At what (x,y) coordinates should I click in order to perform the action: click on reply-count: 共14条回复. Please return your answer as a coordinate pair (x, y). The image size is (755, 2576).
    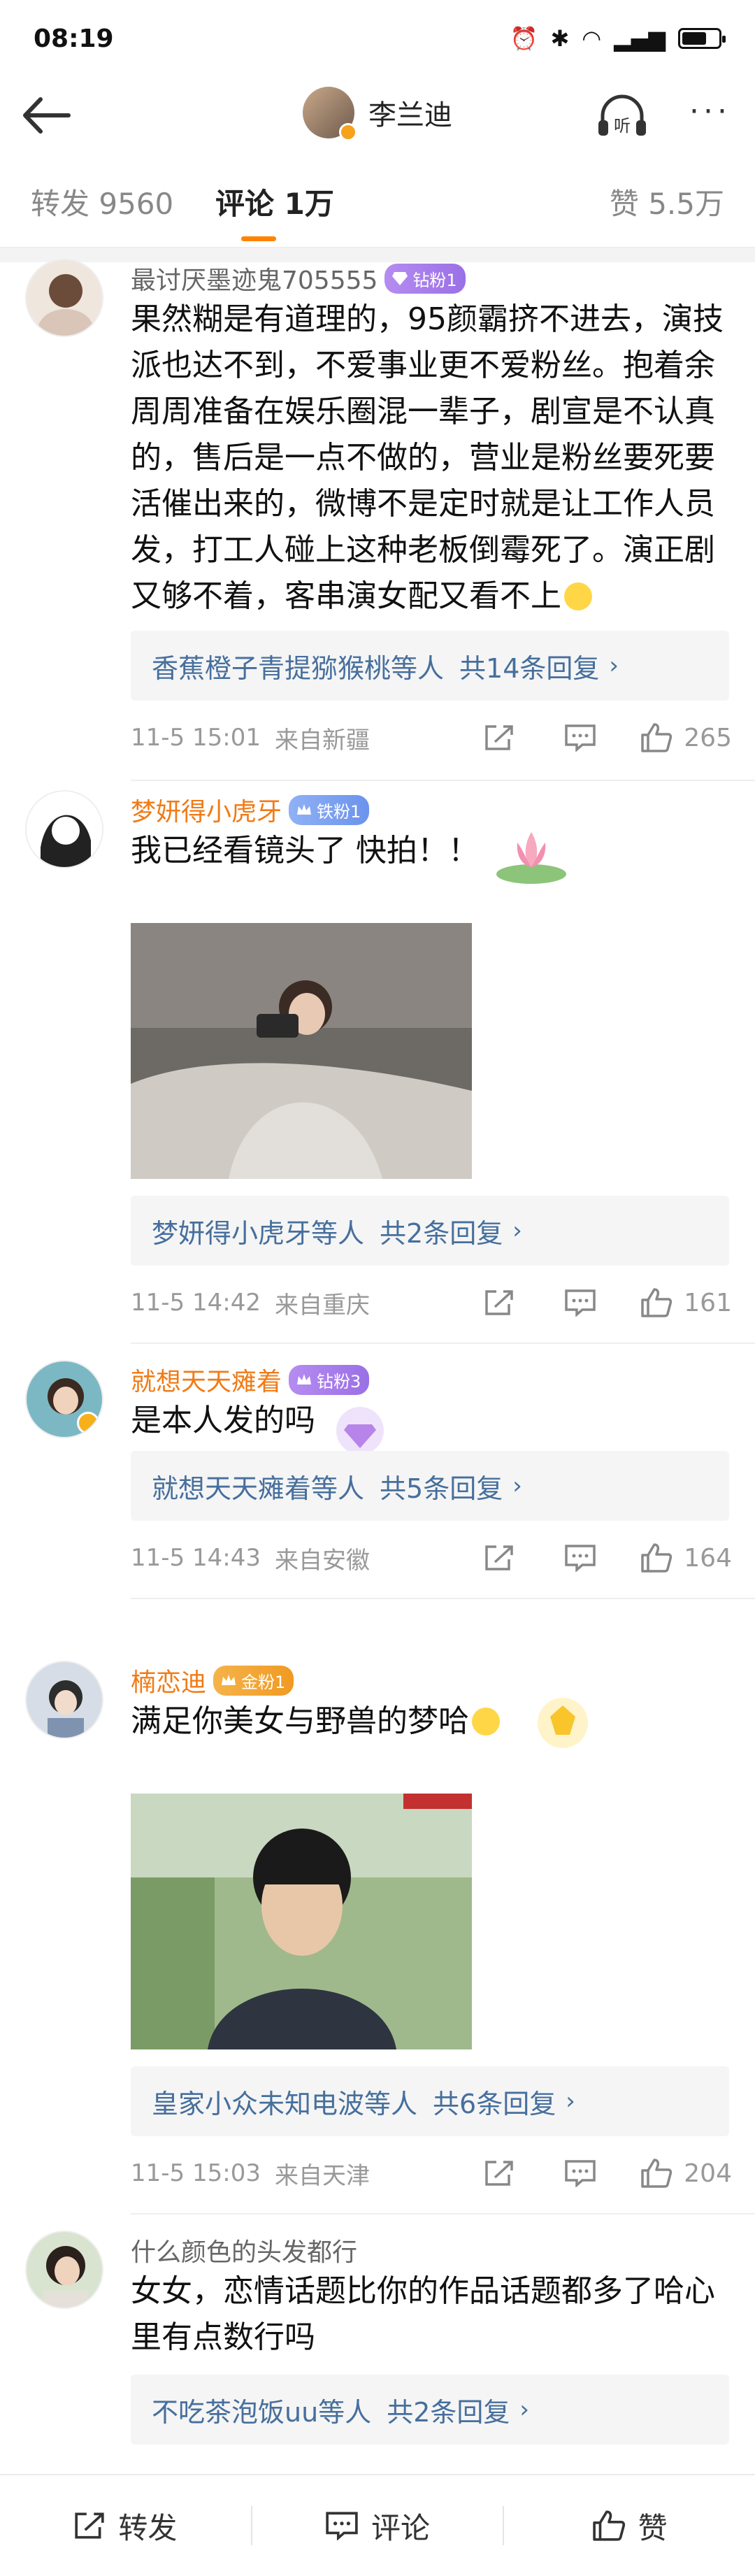
    Looking at the image, I should click on (529, 666).